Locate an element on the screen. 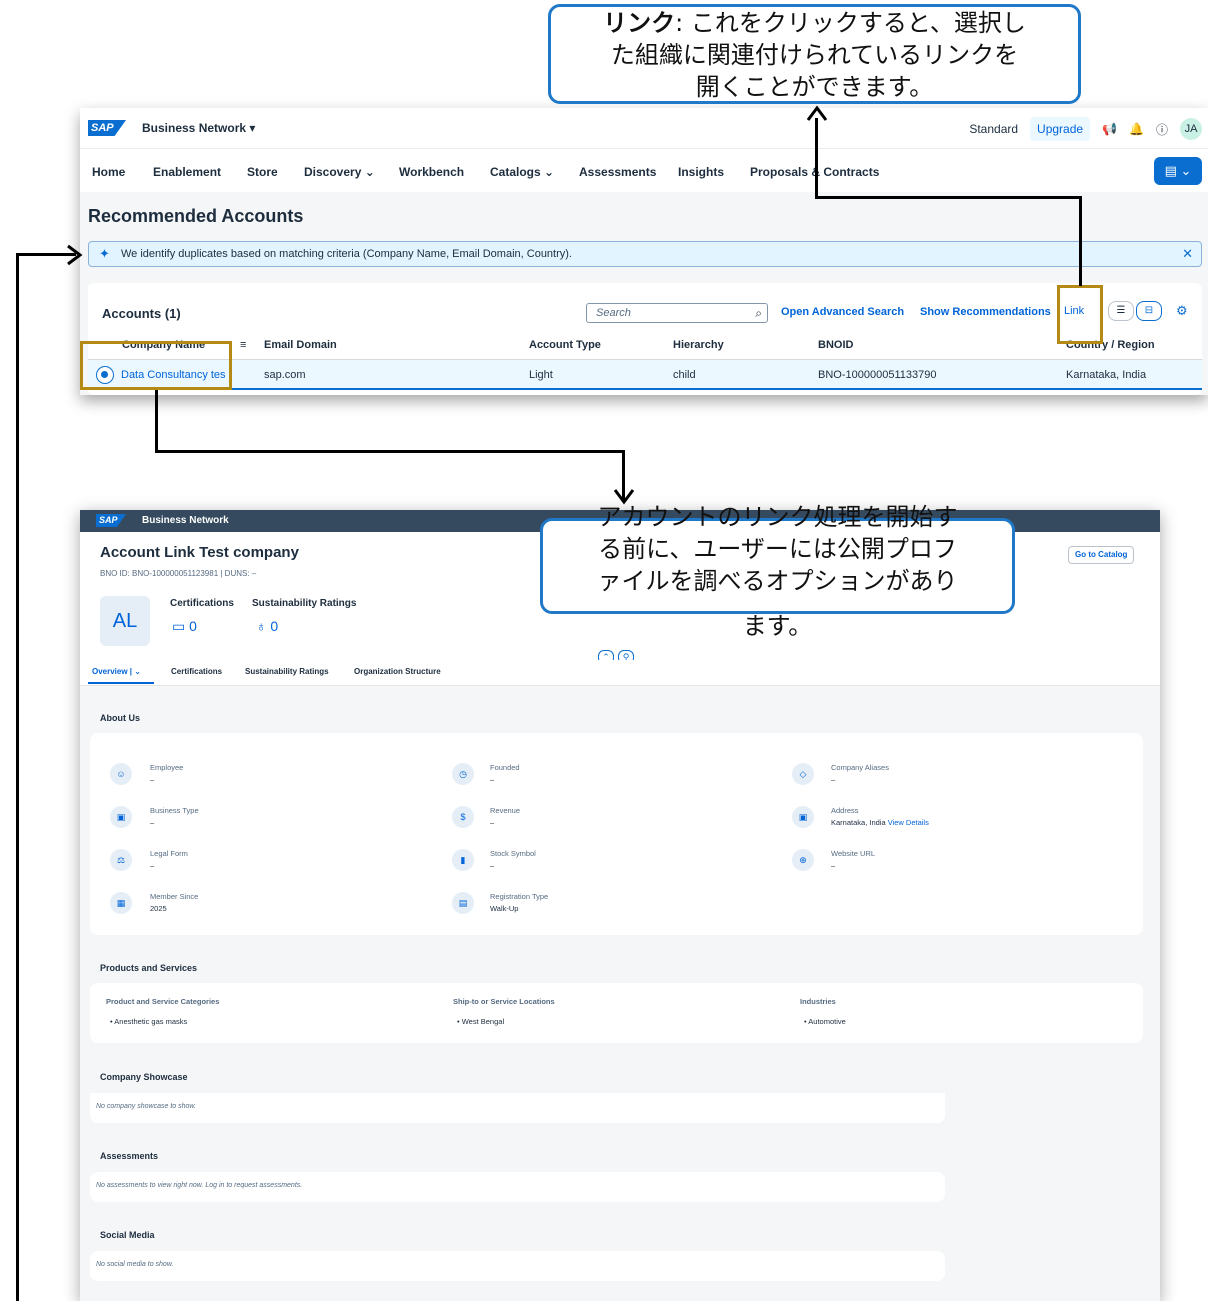 The image size is (1208, 1301). about-us-title: About Us is located at coordinates (120, 718).